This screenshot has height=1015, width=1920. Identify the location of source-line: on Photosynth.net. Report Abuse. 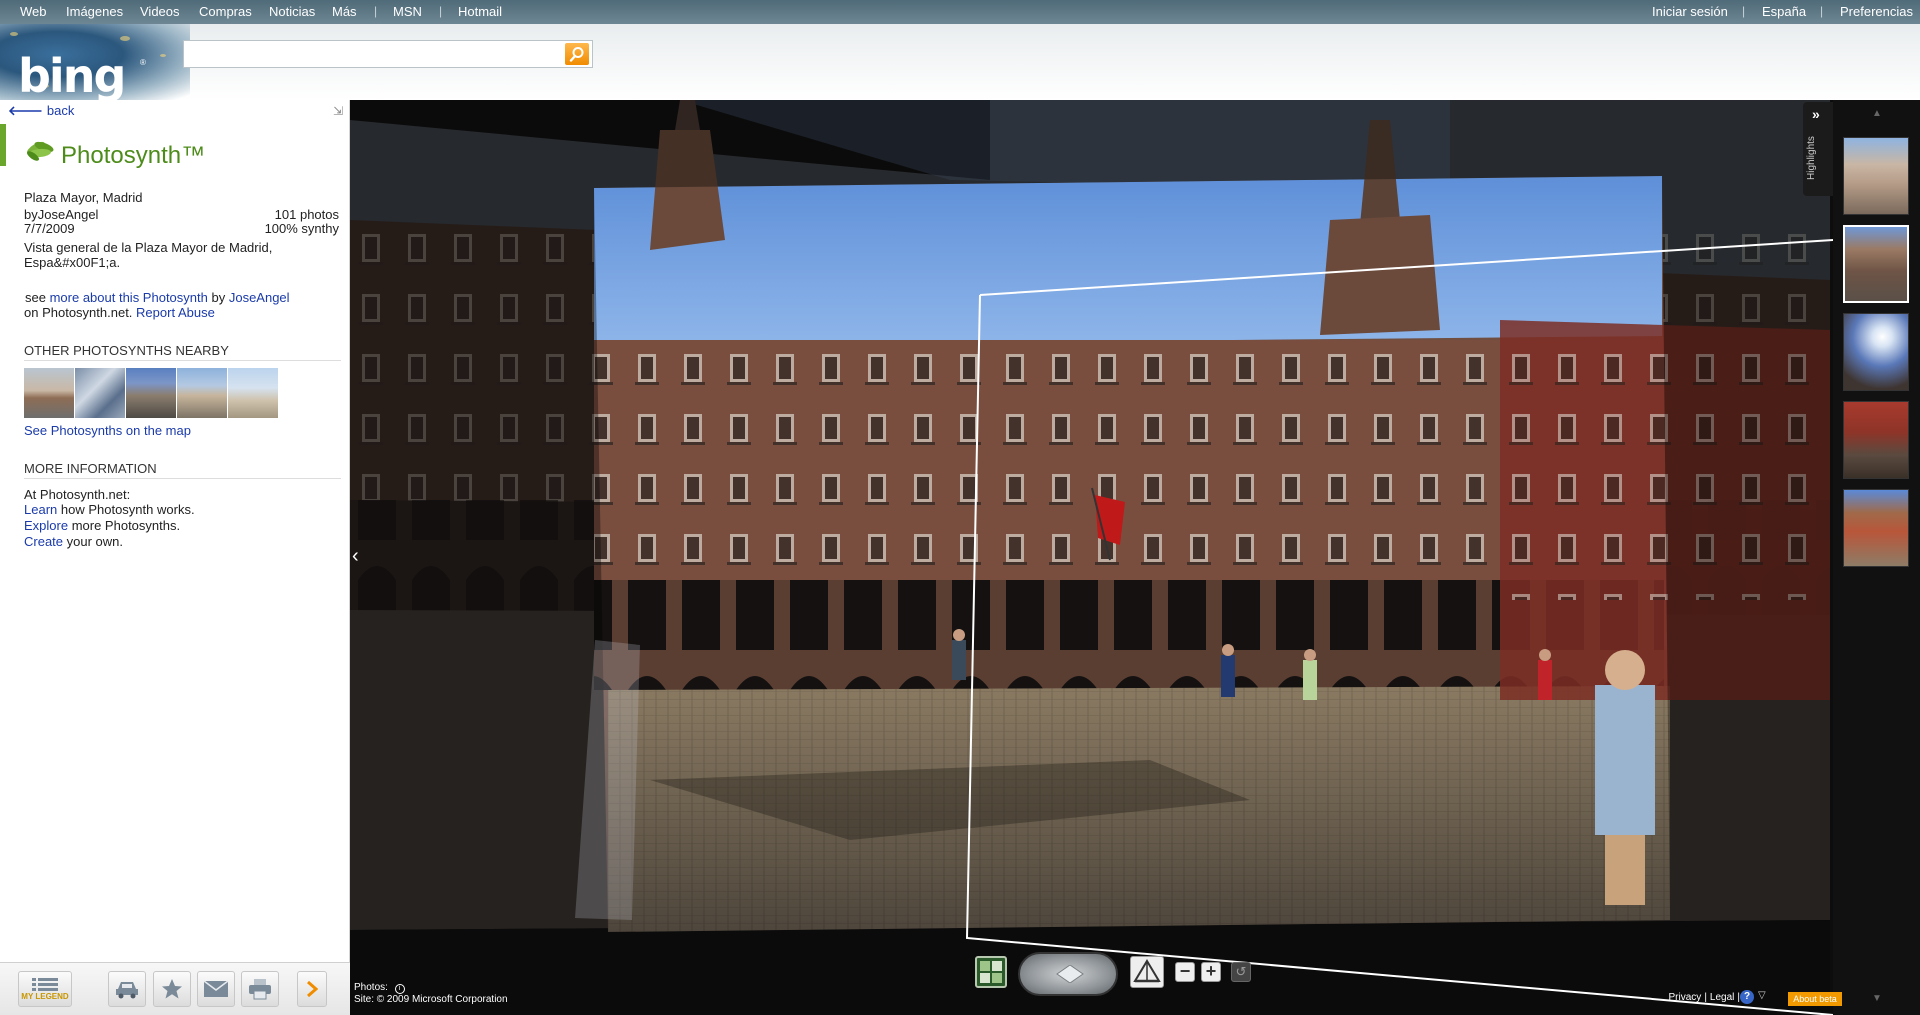
(119, 312).